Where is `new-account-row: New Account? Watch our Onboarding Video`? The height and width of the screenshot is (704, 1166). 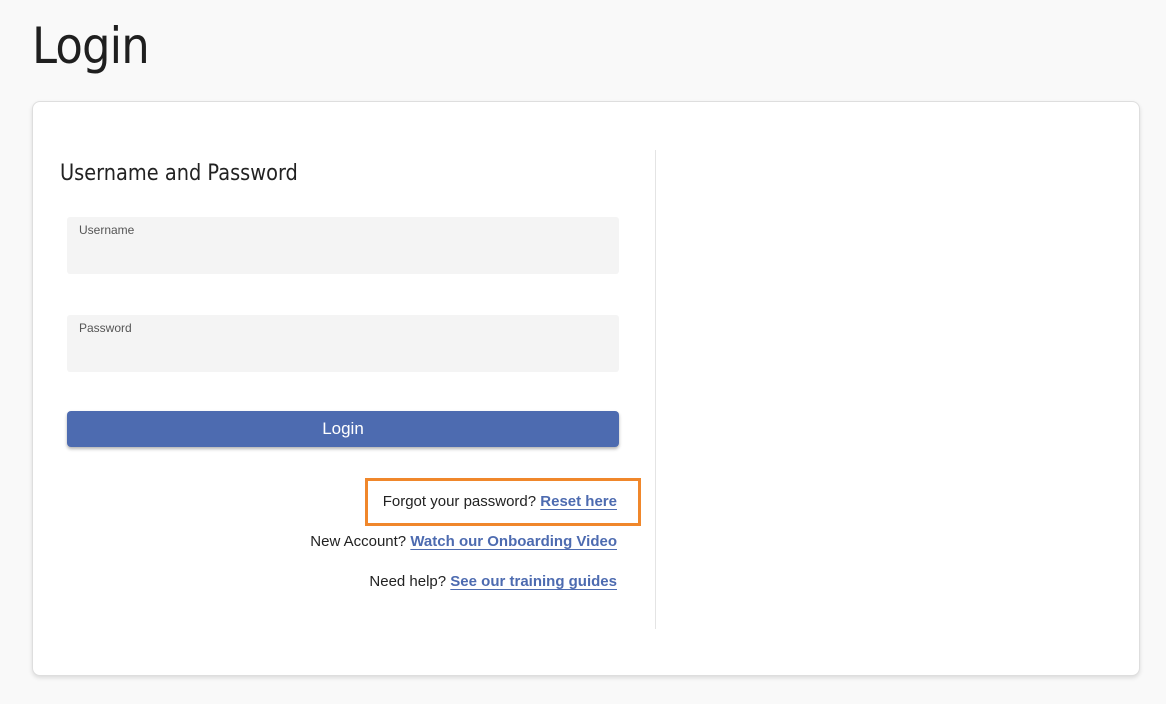 new-account-row: New Account? Watch our Onboarding Video is located at coordinates (463, 541).